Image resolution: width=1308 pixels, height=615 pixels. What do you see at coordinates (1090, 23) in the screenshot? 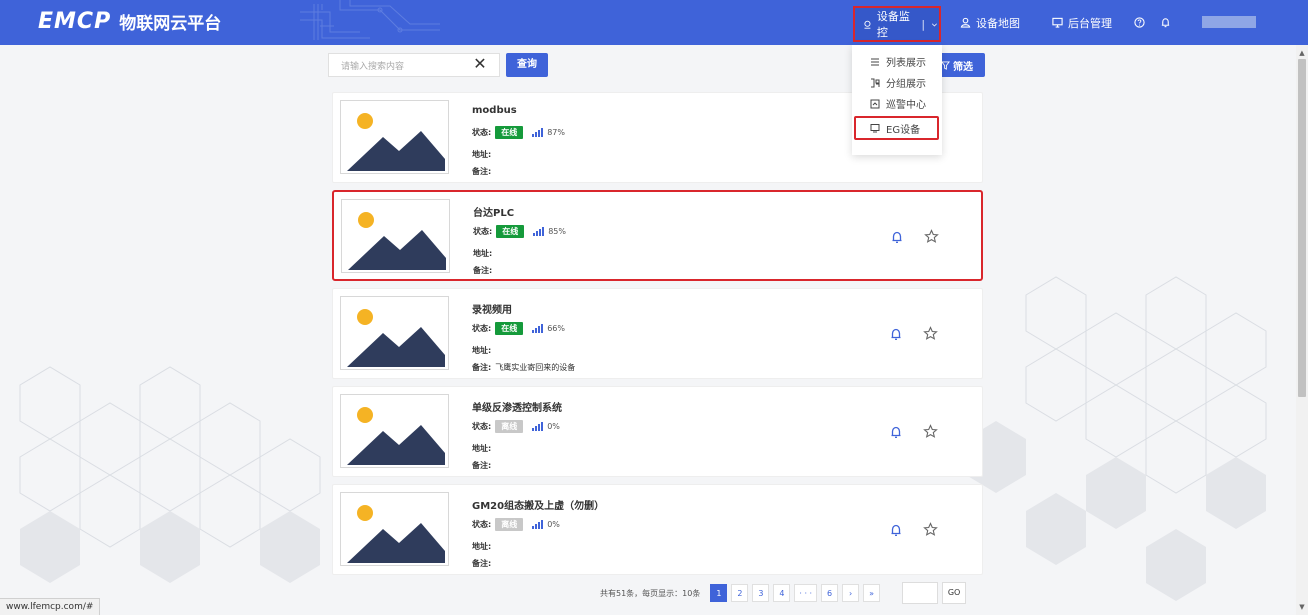
I see `nav-admin-label: 后台管理` at bounding box center [1090, 23].